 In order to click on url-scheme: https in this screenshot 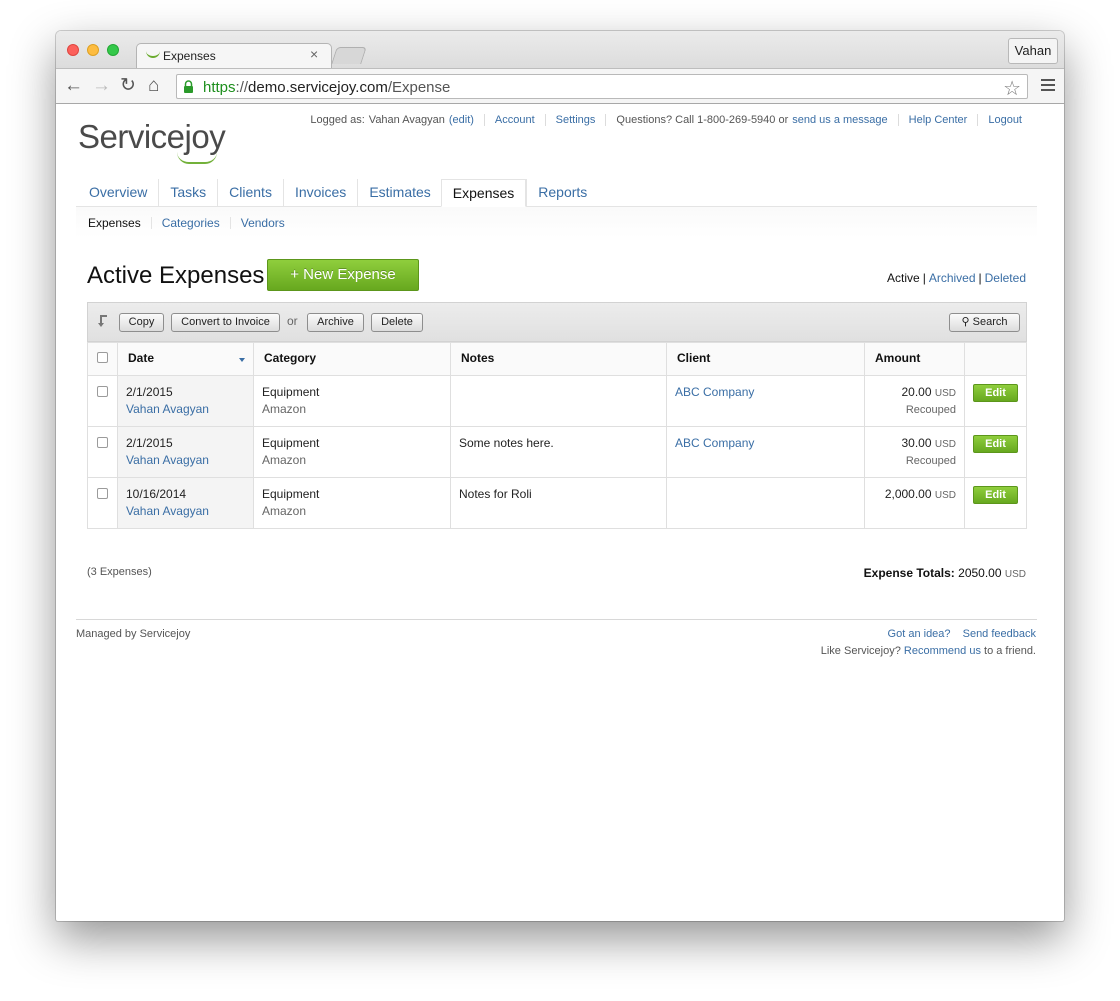, I will do `click(219, 87)`.